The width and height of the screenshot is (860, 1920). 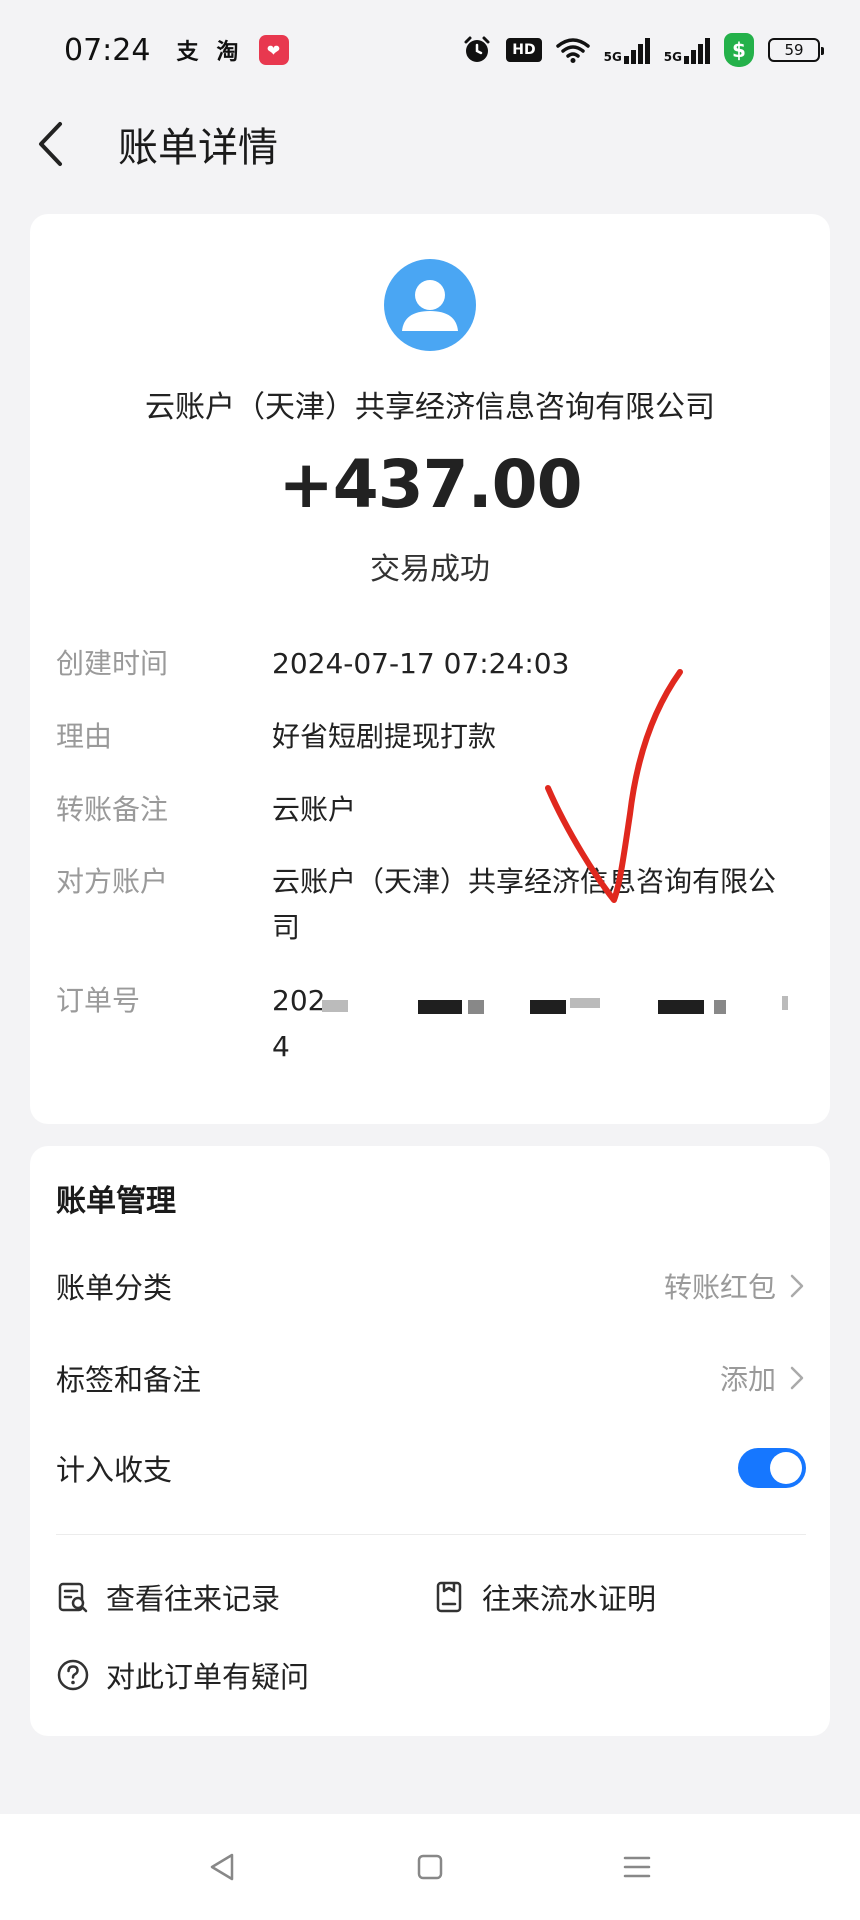 What do you see at coordinates (430, 569) in the screenshot?
I see `transaction-status: 交易成功` at bounding box center [430, 569].